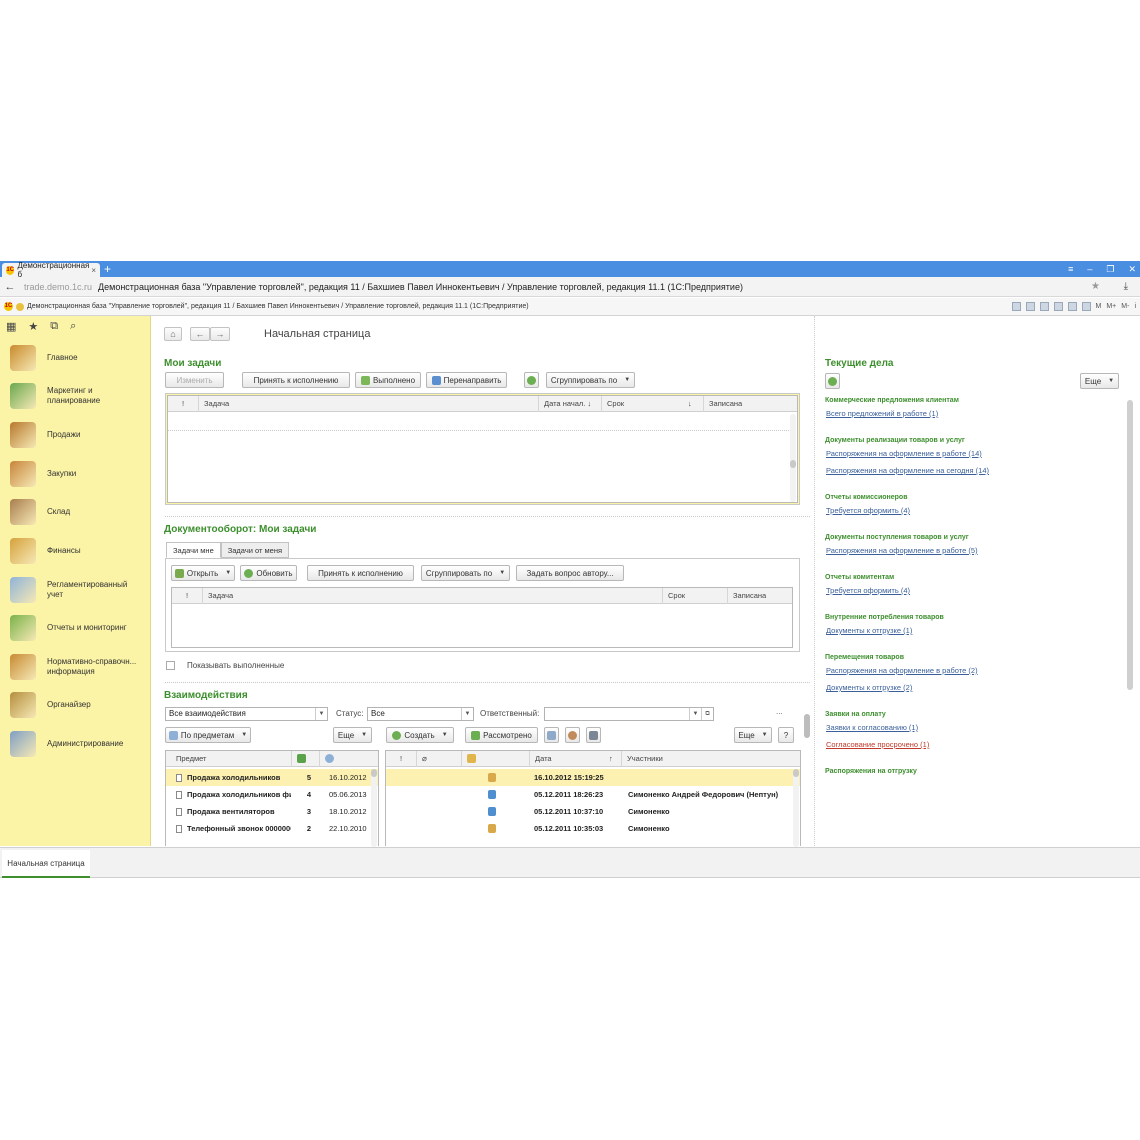 The image size is (1140, 1140). What do you see at coordinates (706, 759) in the screenshot?
I see `col-participants: Участники` at bounding box center [706, 759].